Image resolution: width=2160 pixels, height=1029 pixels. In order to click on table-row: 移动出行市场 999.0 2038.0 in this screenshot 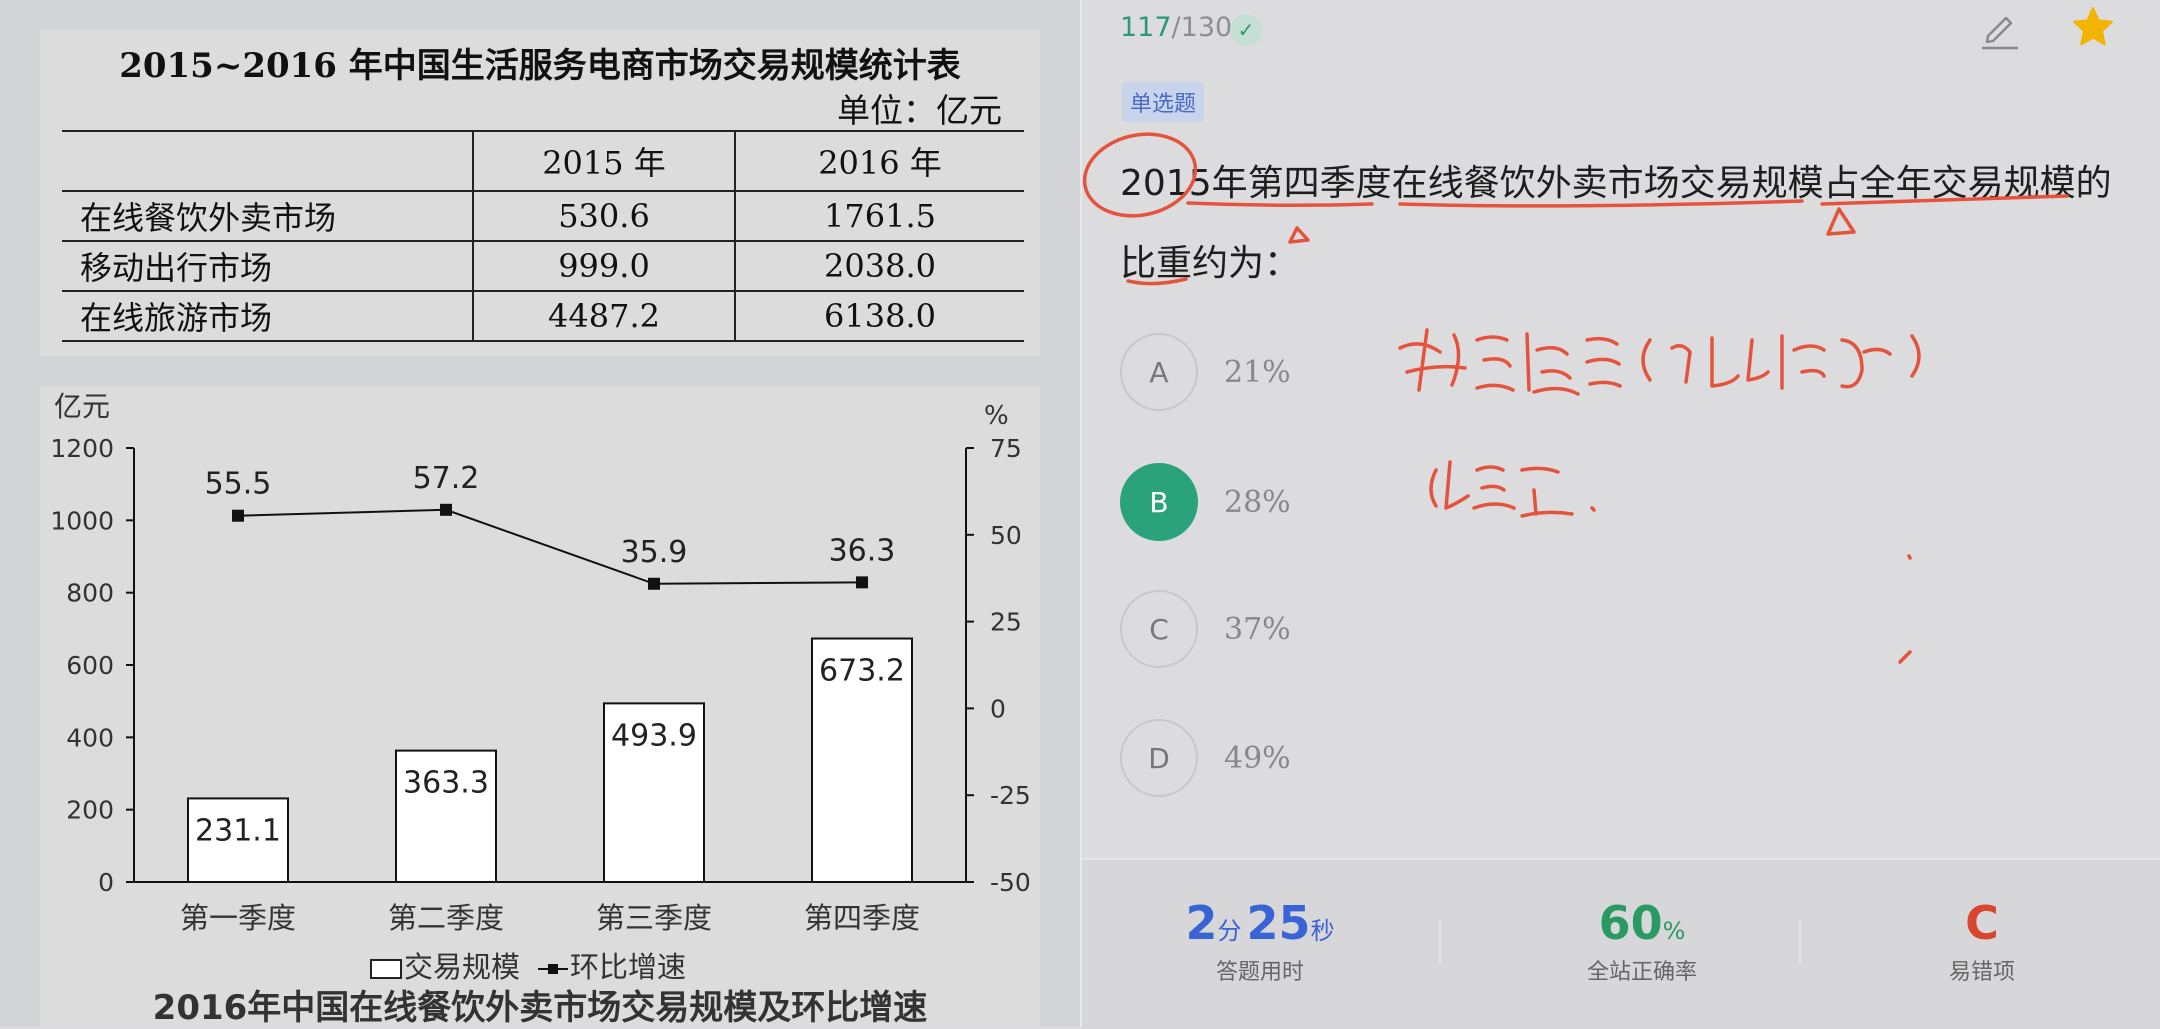, I will do `click(543, 266)`.